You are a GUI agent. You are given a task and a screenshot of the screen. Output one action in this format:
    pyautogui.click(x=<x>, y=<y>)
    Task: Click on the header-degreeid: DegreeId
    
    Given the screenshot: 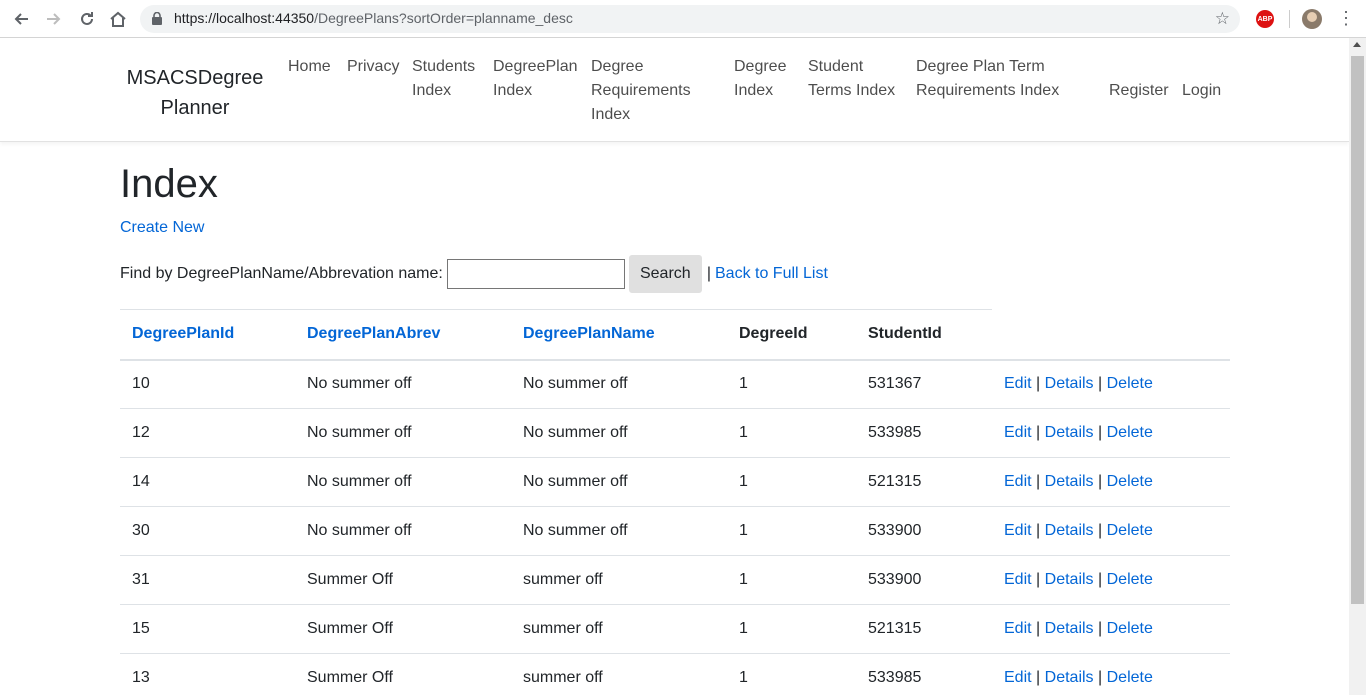 What is the action you would take?
    pyautogui.click(x=791, y=335)
    